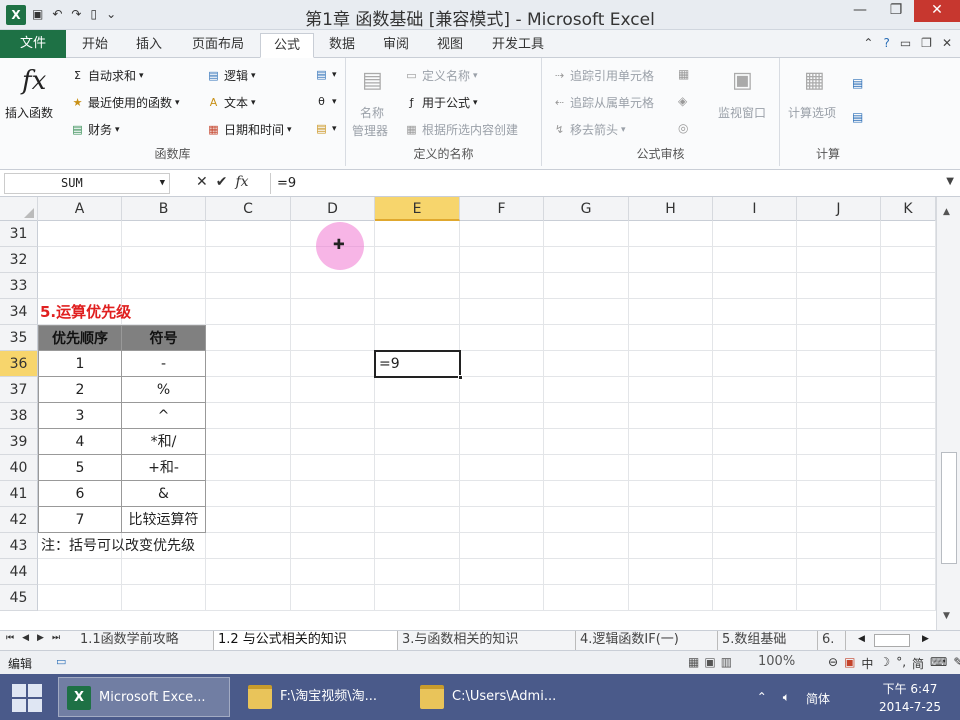  Describe the element at coordinates (946, 616) in the screenshot. I see `scroll-down-icon: ▼` at that location.